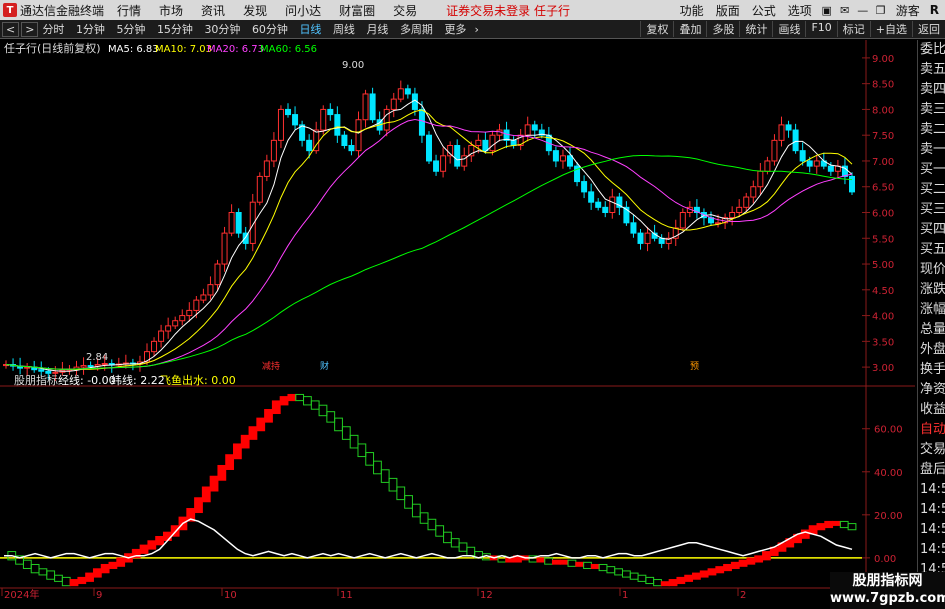 The height and width of the screenshot is (609, 945). What do you see at coordinates (213, 10) in the screenshot?
I see `menu-zixun: 资讯` at bounding box center [213, 10].